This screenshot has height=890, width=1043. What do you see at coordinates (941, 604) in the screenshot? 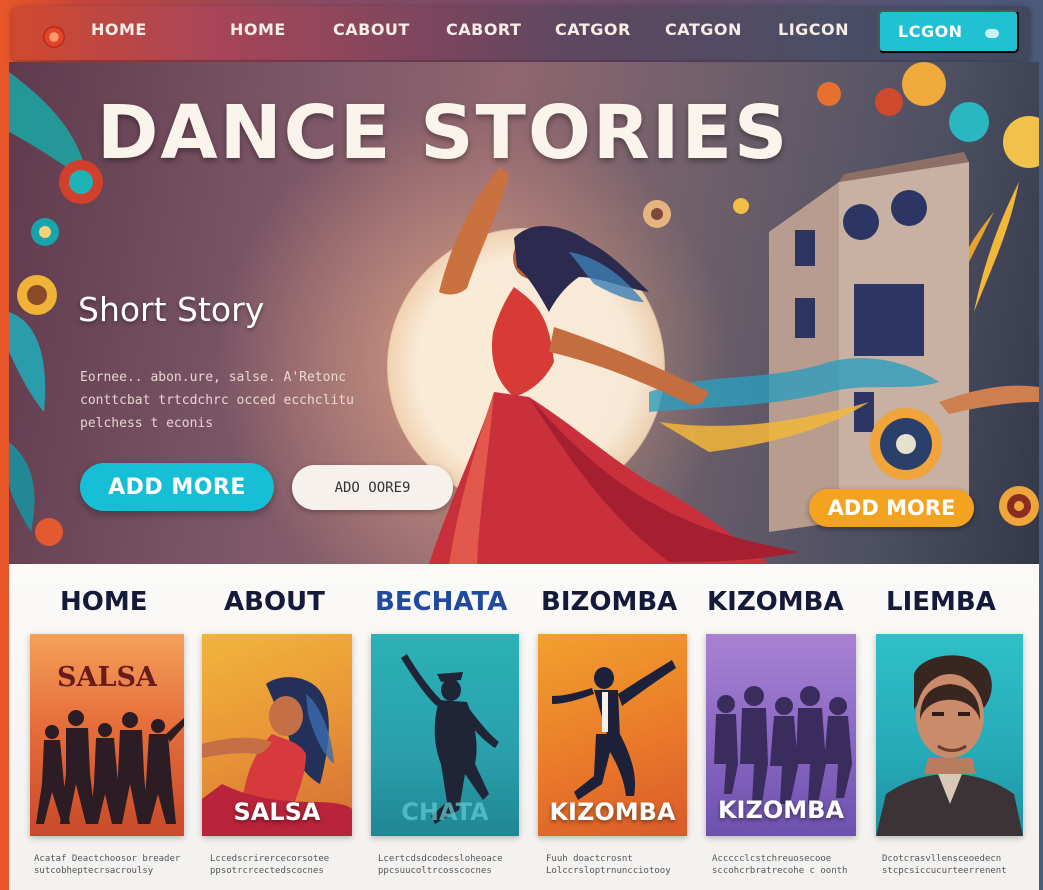
I see `category-label-liemba: LIEMBA` at bounding box center [941, 604].